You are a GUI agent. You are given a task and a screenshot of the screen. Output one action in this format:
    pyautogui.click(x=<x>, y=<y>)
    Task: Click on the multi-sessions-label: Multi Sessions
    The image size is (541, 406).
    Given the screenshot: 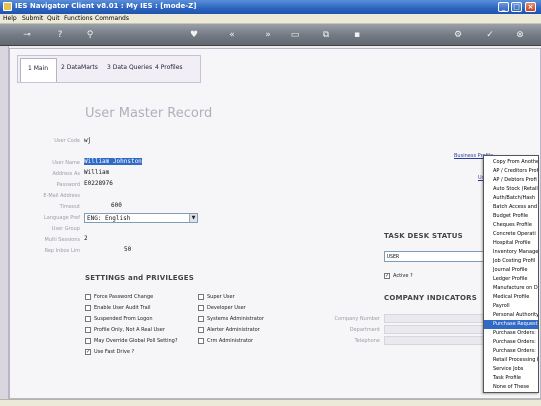 What is the action you would take?
    pyautogui.click(x=62, y=240)
    